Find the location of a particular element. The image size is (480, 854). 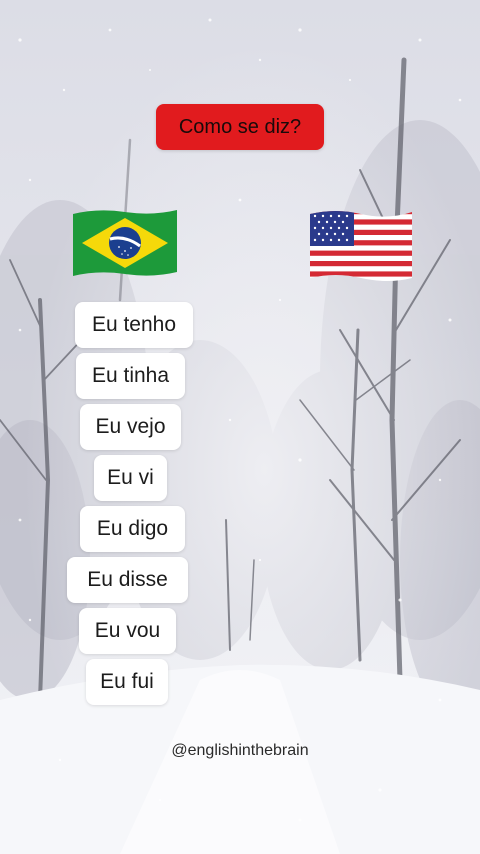

phrase-text: Eu vi is located at coordinates (130, 477).